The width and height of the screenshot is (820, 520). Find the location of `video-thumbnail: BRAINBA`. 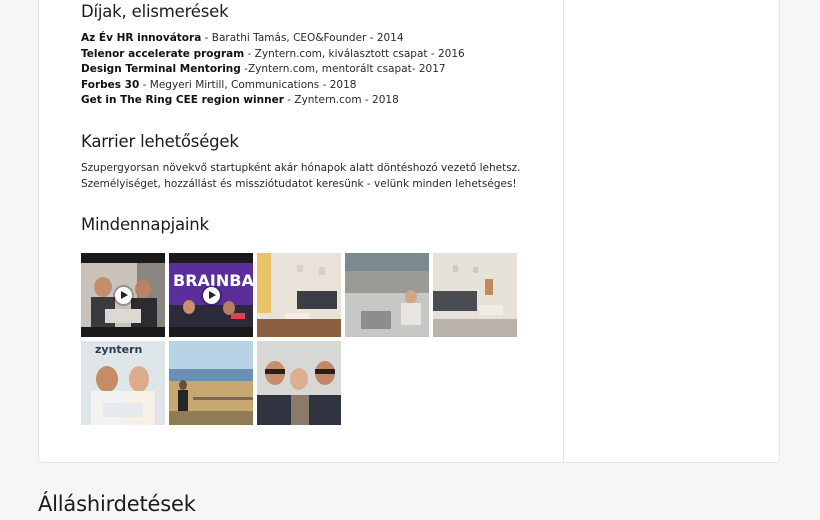

video-thumbnail: BRAINBA is located at coordinates (211, 295).